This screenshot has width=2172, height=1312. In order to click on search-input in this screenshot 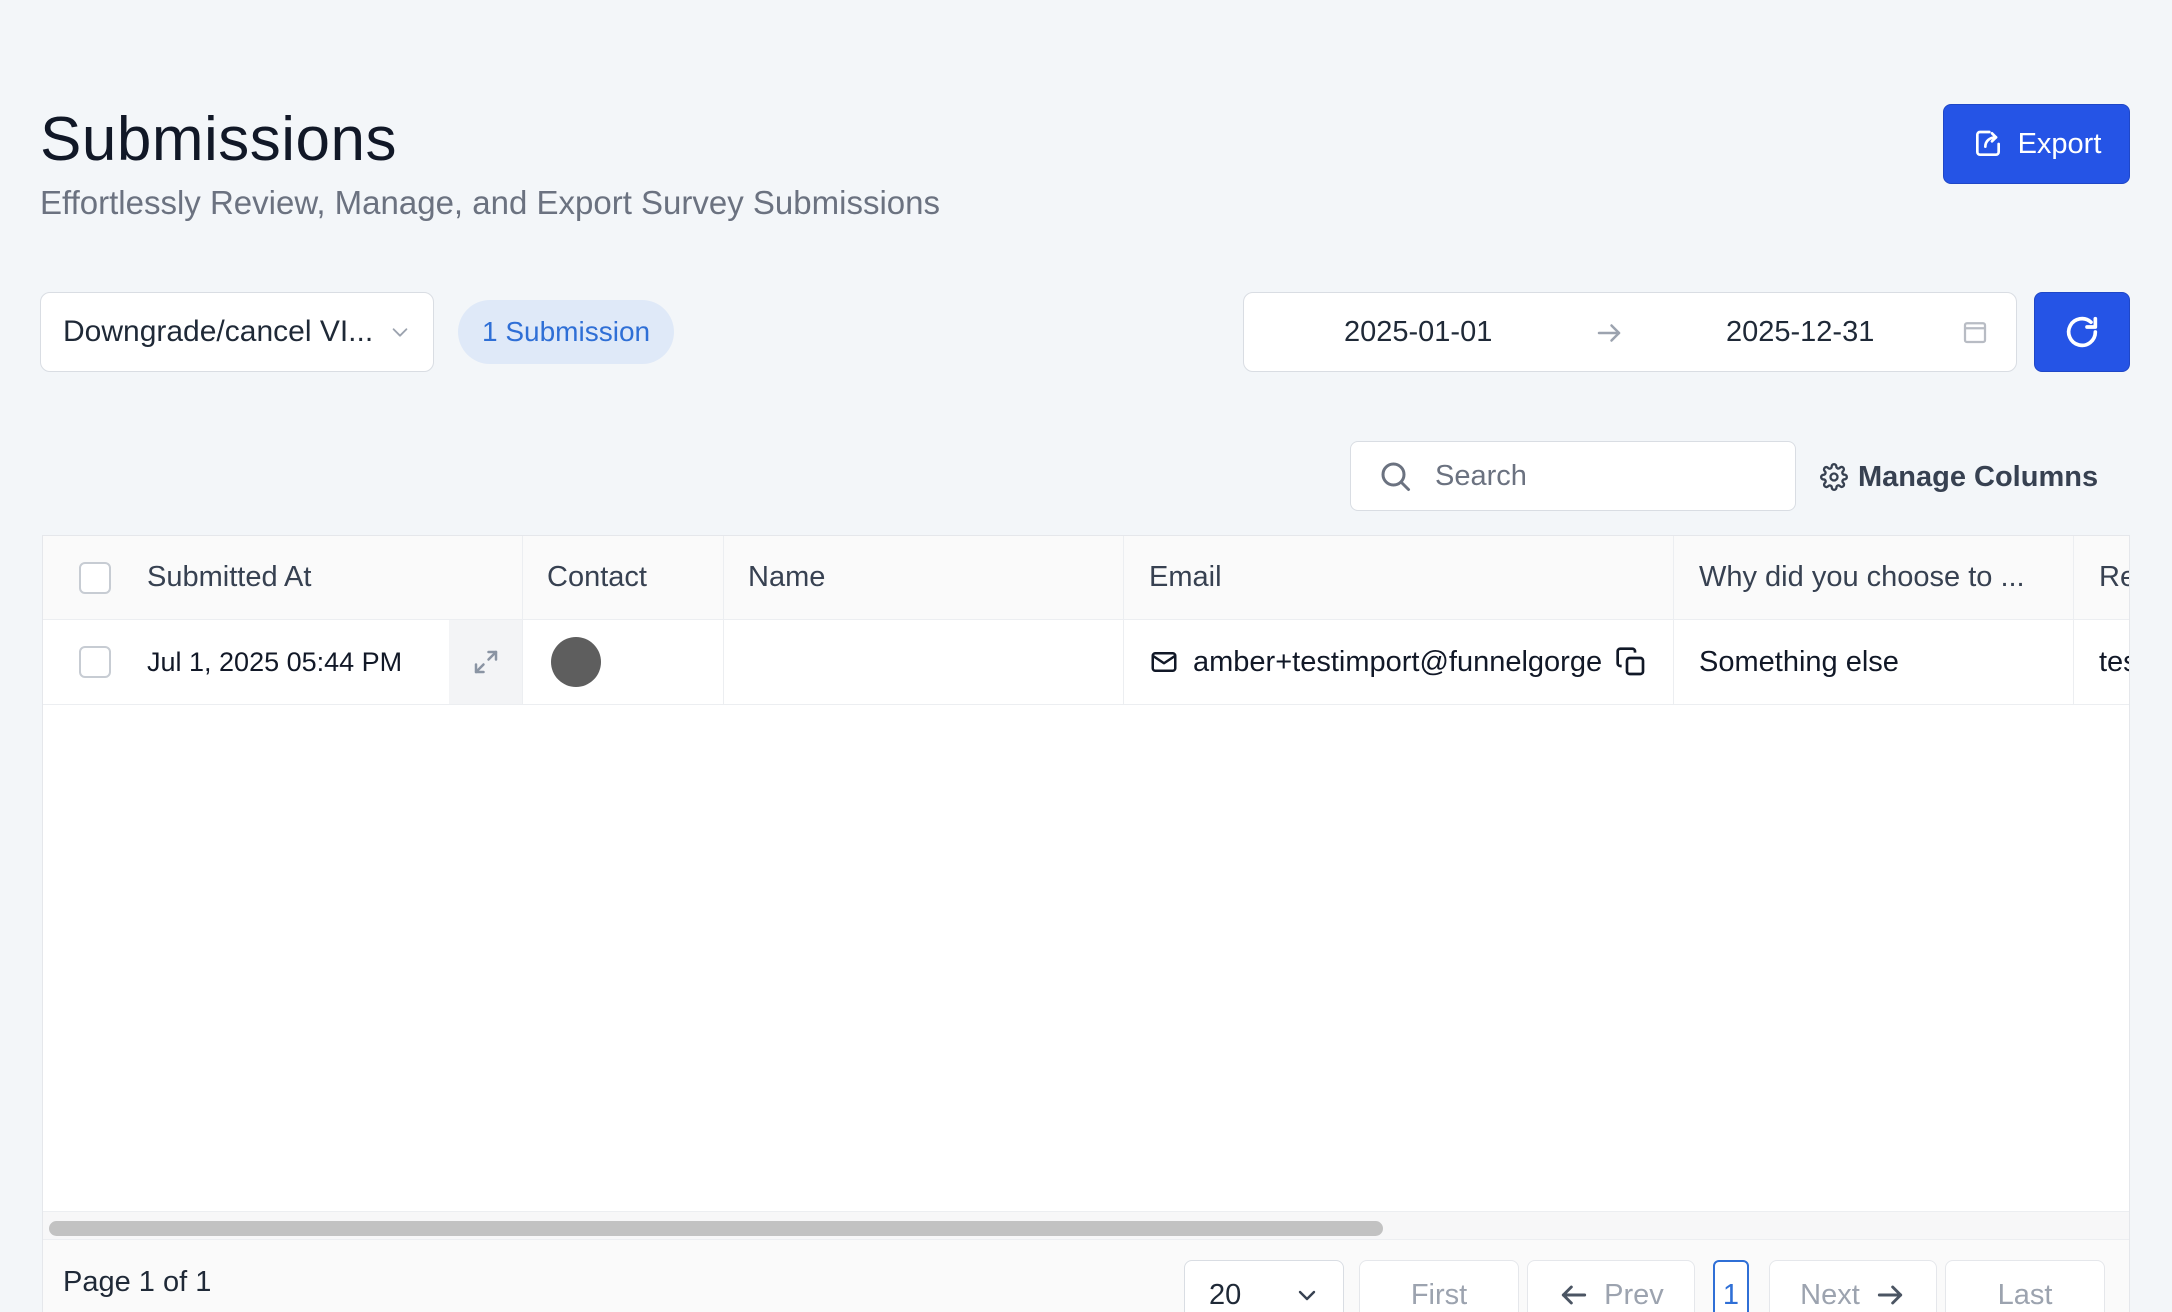, I will do `click(1595, 476)`.